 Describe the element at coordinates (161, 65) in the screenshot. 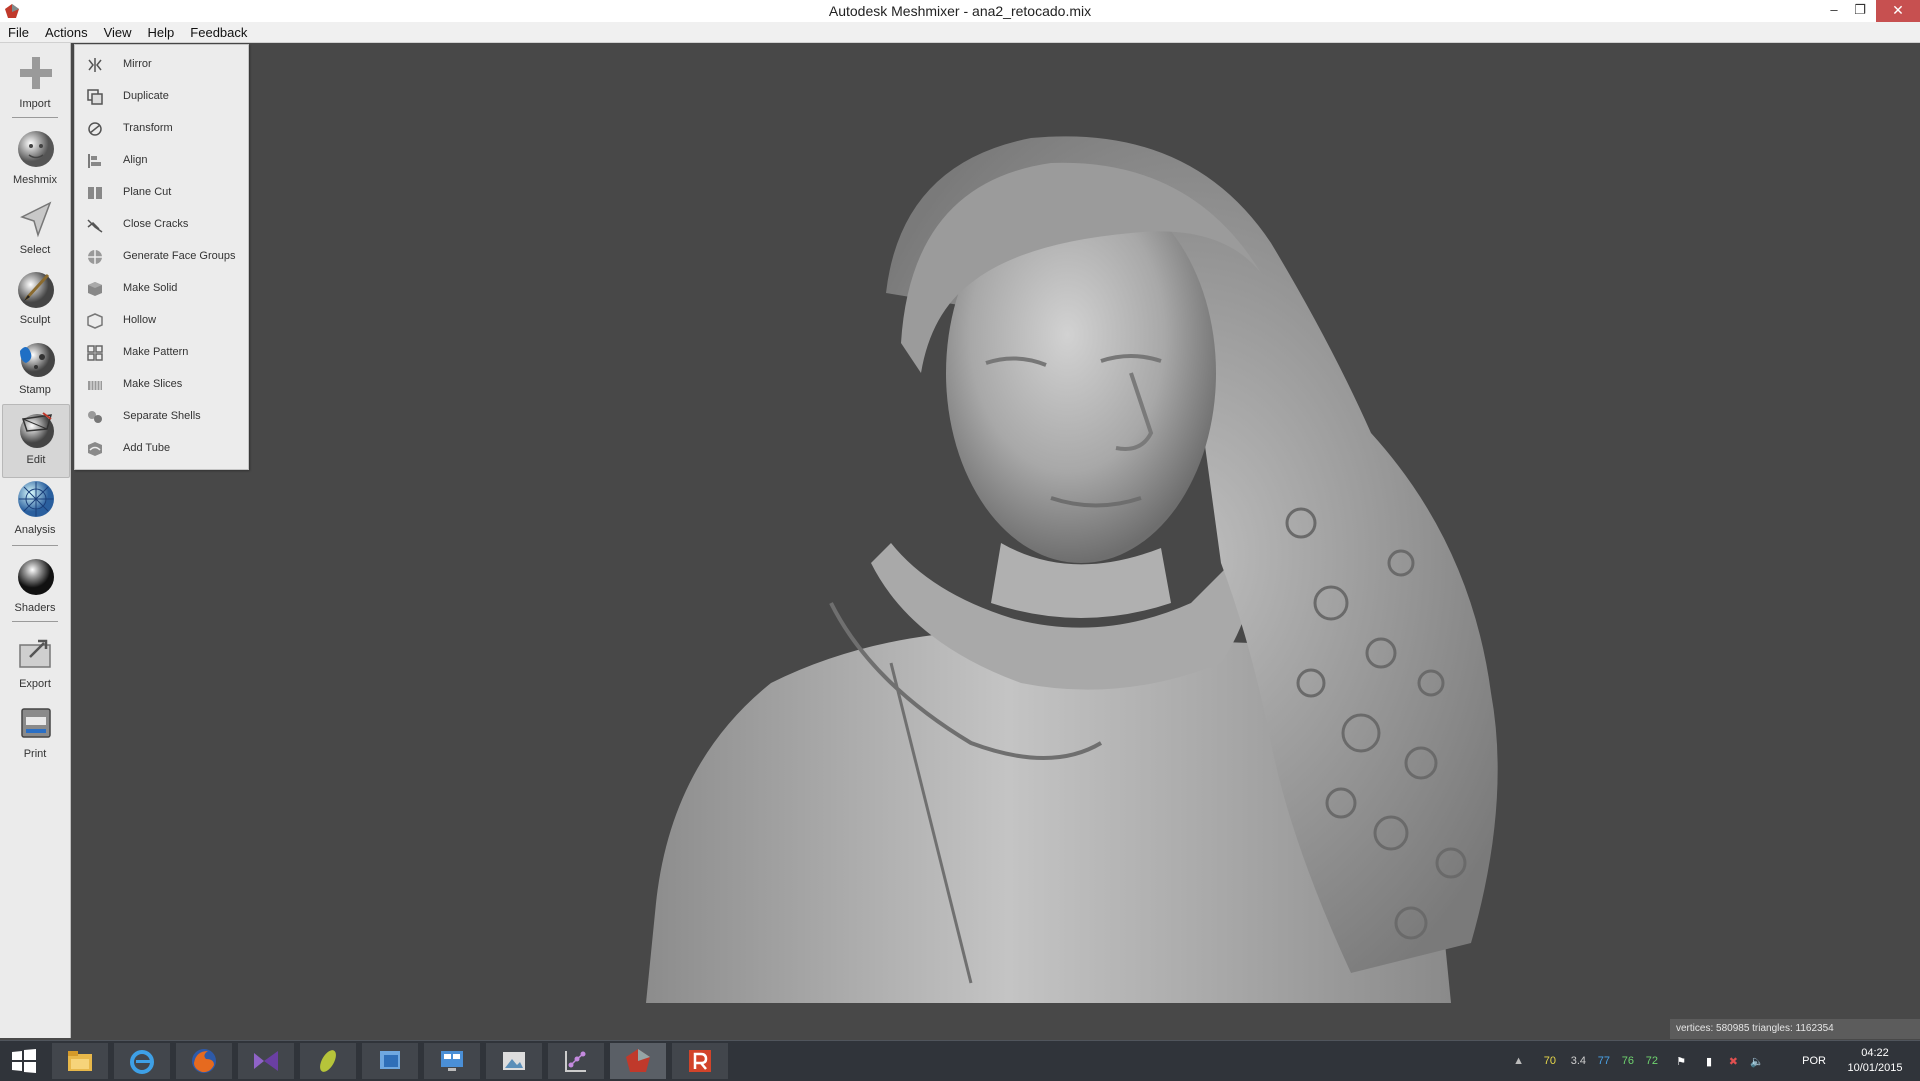

I see `edit-menu-mirror: Mirror` at that location.